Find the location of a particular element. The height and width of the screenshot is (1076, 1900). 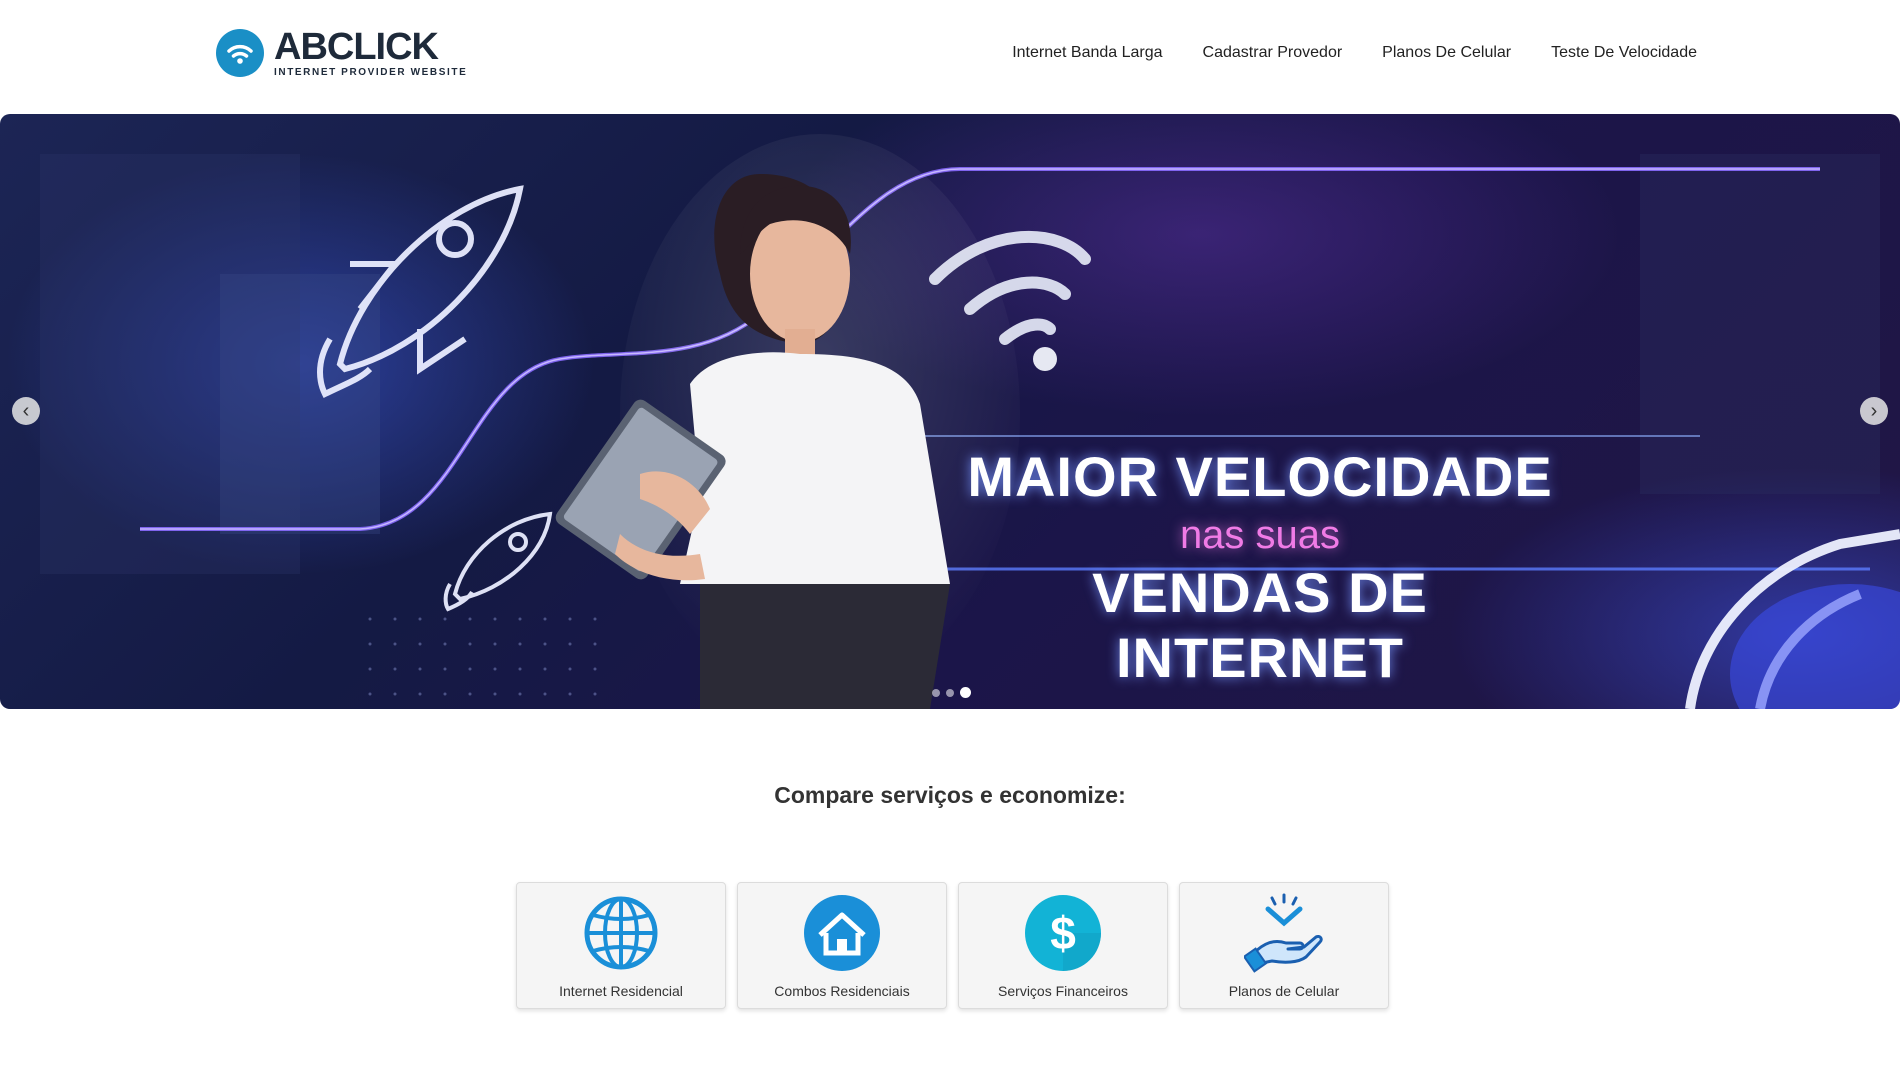

nav-link-internet-banda-larga: Internet Banda Larga is located at coordinates (1087, 53).